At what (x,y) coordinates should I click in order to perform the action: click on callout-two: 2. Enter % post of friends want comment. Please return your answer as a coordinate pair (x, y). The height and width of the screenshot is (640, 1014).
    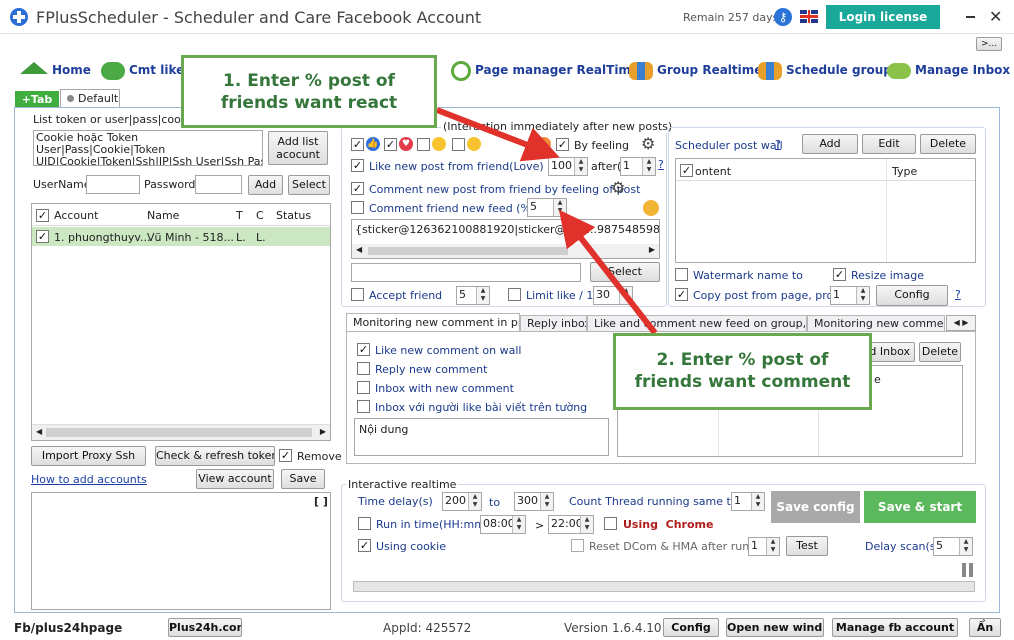
    Looking at the image, I should click on (742, 371).